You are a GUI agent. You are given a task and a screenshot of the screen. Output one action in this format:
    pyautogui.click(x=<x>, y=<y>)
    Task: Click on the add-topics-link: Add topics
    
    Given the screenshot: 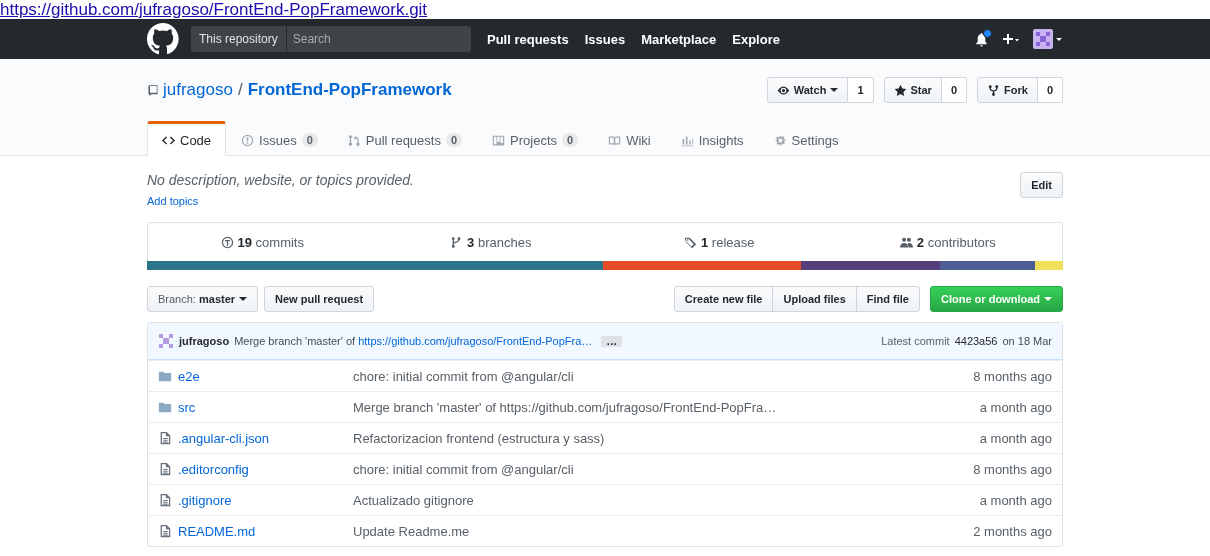 What is the action you would take?
    pyautogui.click(x=173, y=201)
    